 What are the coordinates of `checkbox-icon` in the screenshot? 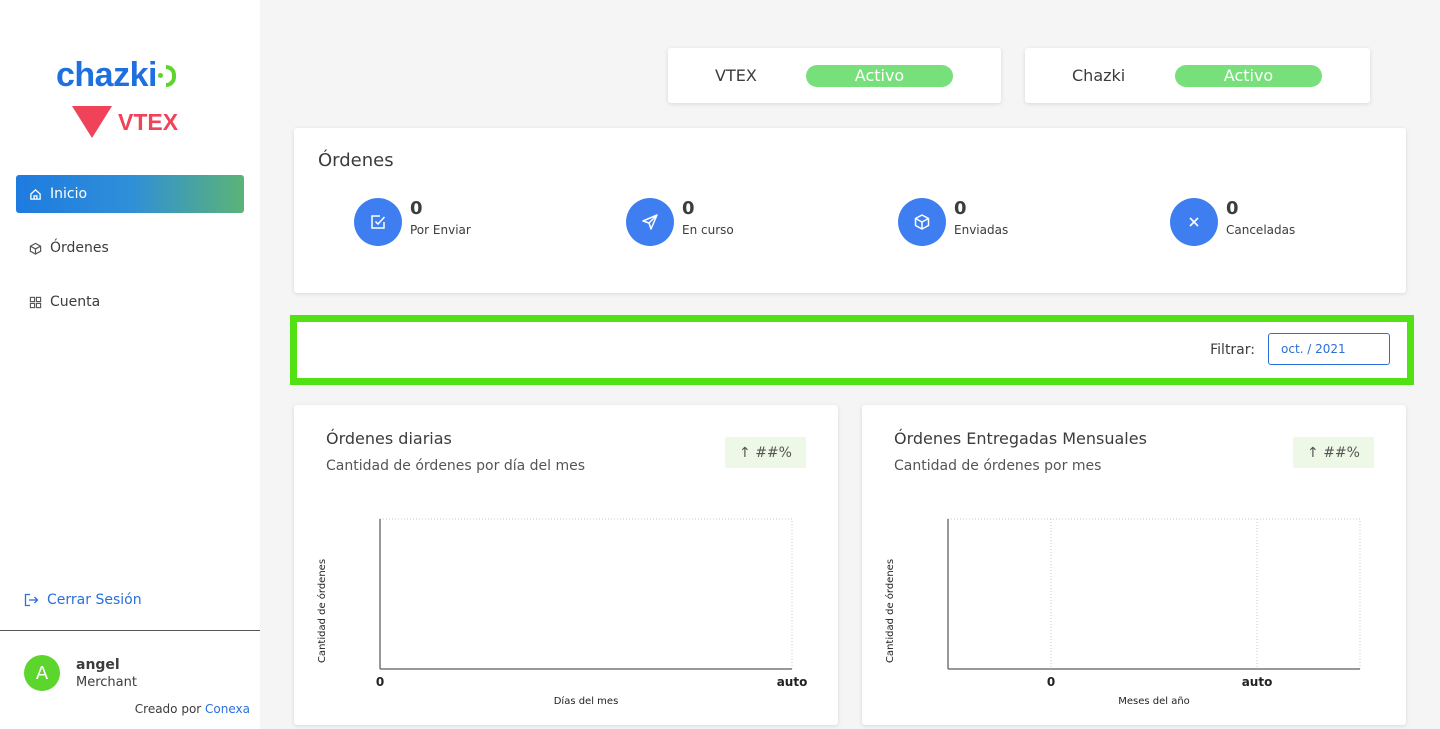 It's located at (378, 222).